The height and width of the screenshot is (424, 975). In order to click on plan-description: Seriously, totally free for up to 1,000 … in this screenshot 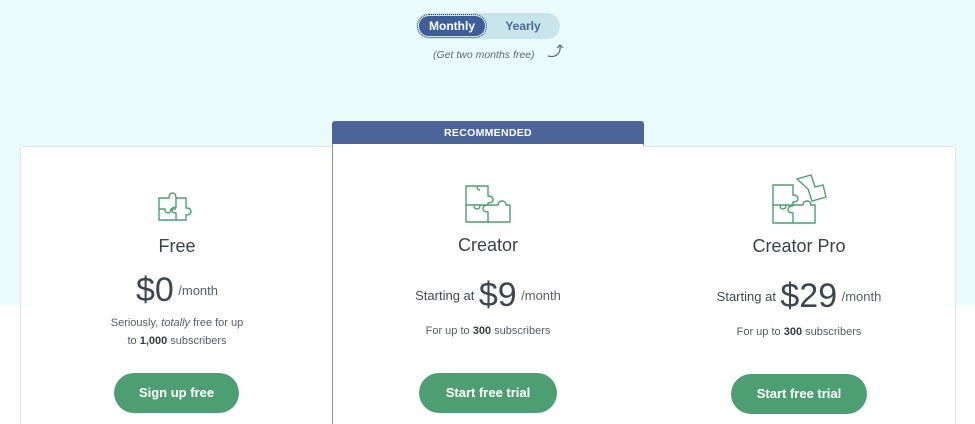, I will do `click(177, 332)`.